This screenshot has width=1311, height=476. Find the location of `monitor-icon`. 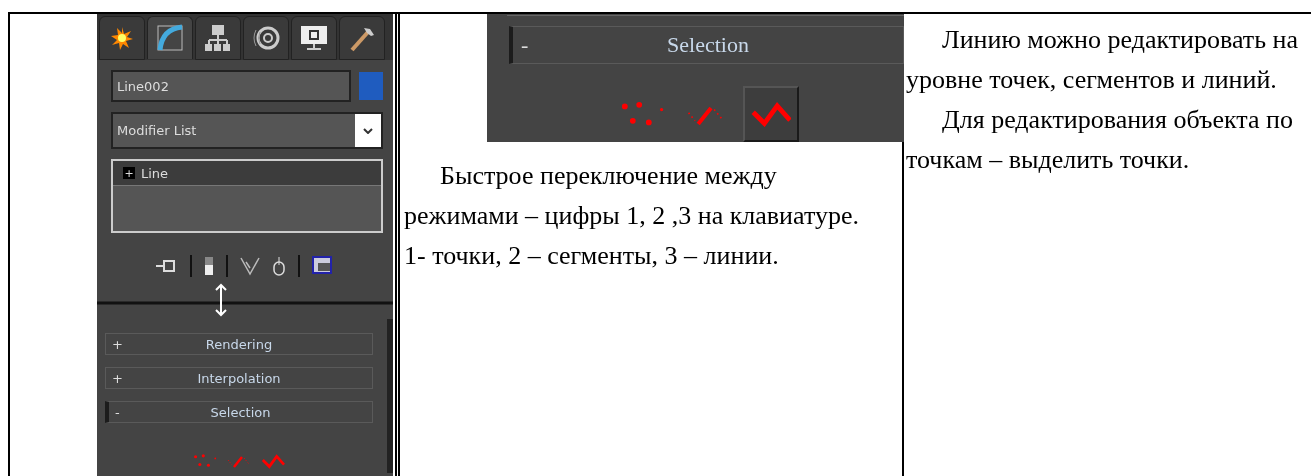

monitor-icon is located at coordinates (314, 38).